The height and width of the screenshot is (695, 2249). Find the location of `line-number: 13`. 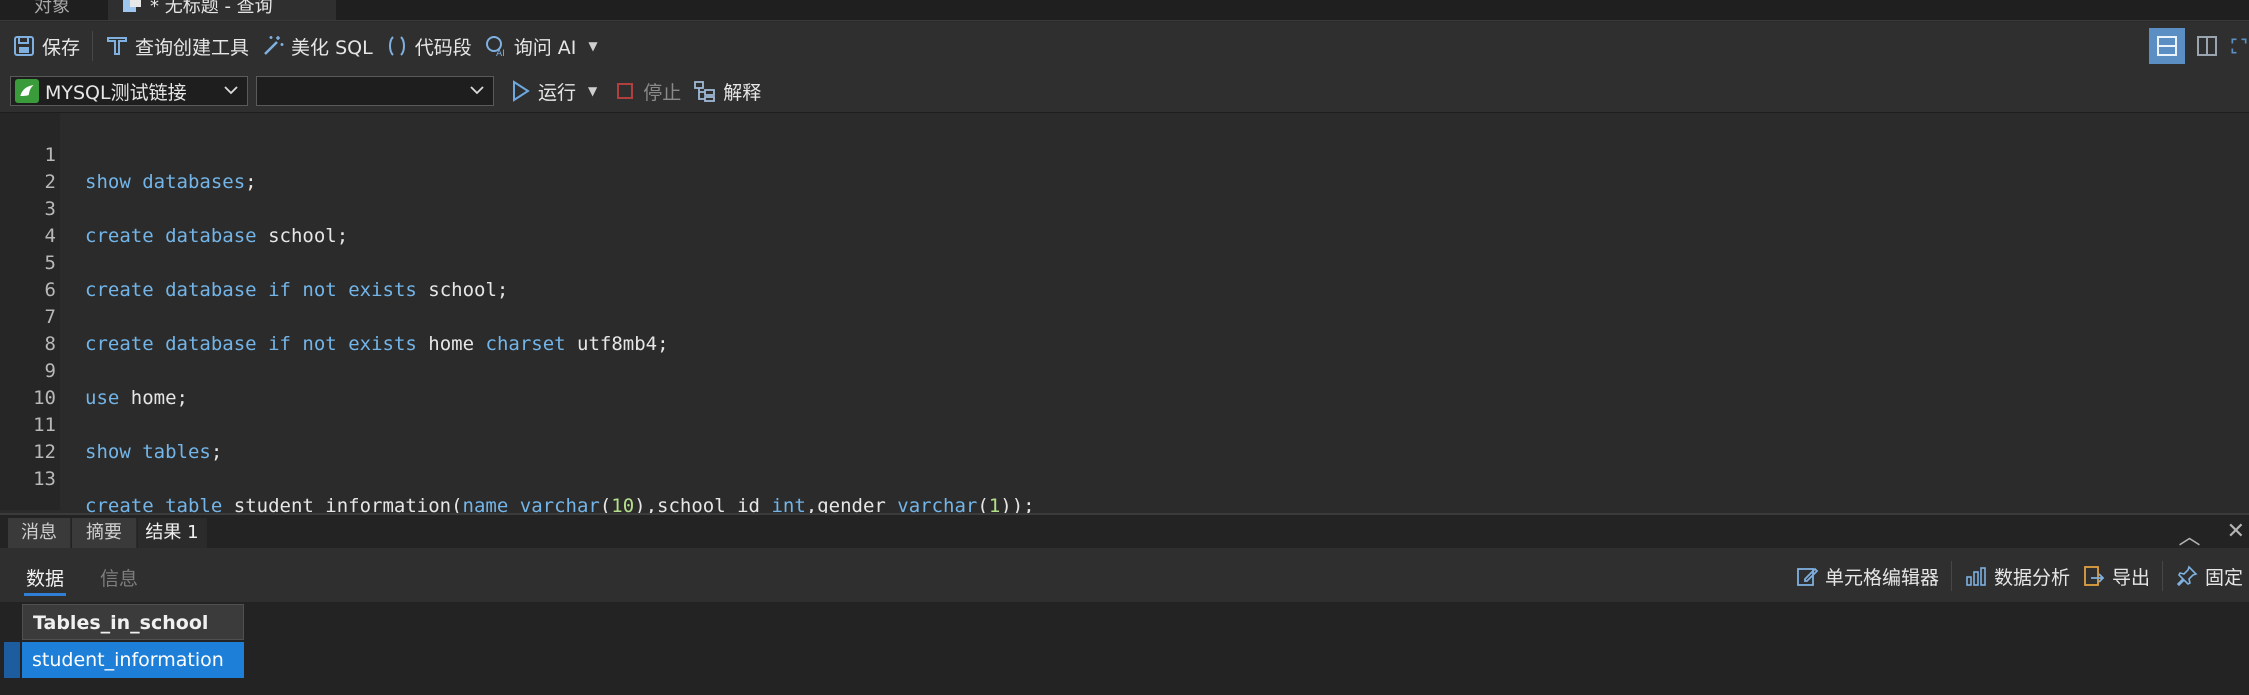

line-number: 13 is located at coordinates (44, 479).